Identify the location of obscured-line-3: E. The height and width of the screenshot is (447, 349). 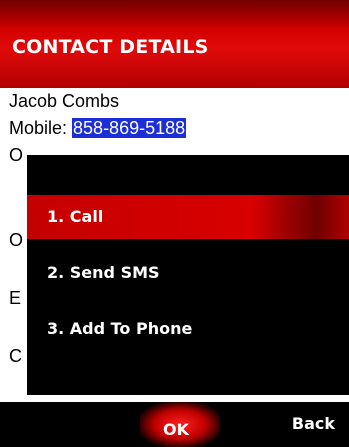
(15, 298).